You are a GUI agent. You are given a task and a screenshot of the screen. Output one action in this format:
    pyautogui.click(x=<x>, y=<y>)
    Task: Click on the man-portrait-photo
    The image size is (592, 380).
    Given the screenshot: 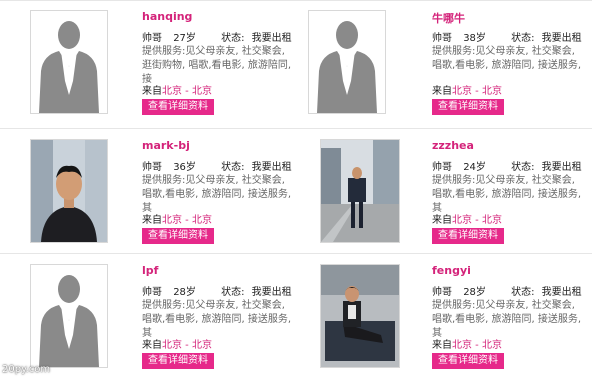 What is the action you would take?
    pyautogui.click(x=69, y=191)
    